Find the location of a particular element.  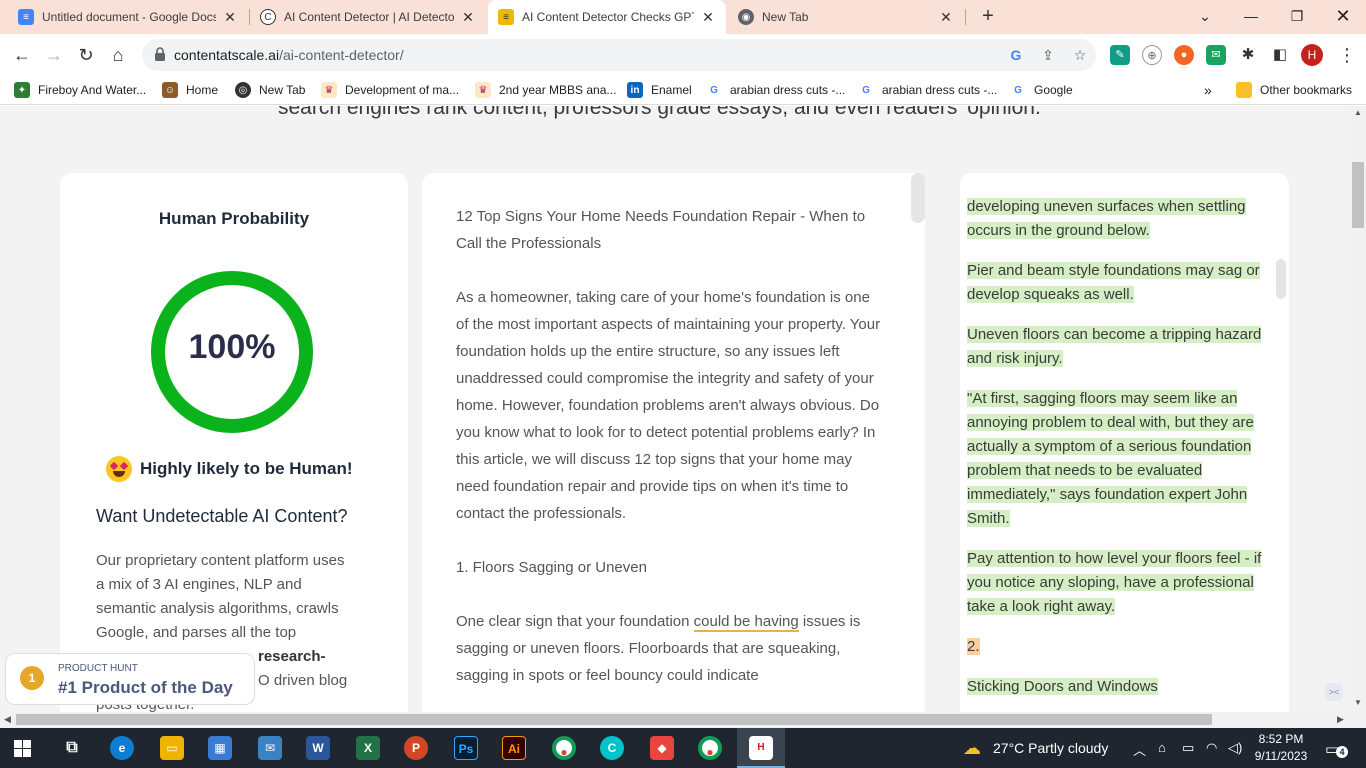

linkedin-icon: in is located at coordinates (635, 90).